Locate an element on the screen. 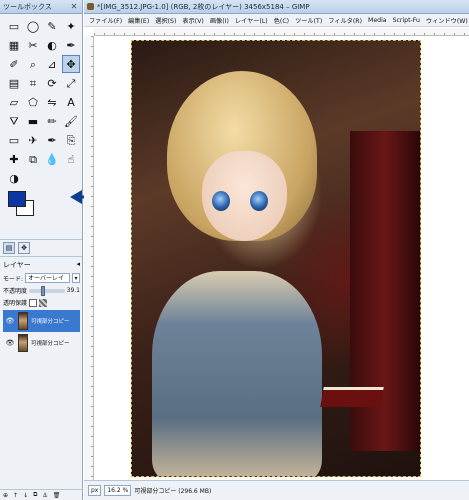  vertical-ruler is located at coordinates (89, 258).